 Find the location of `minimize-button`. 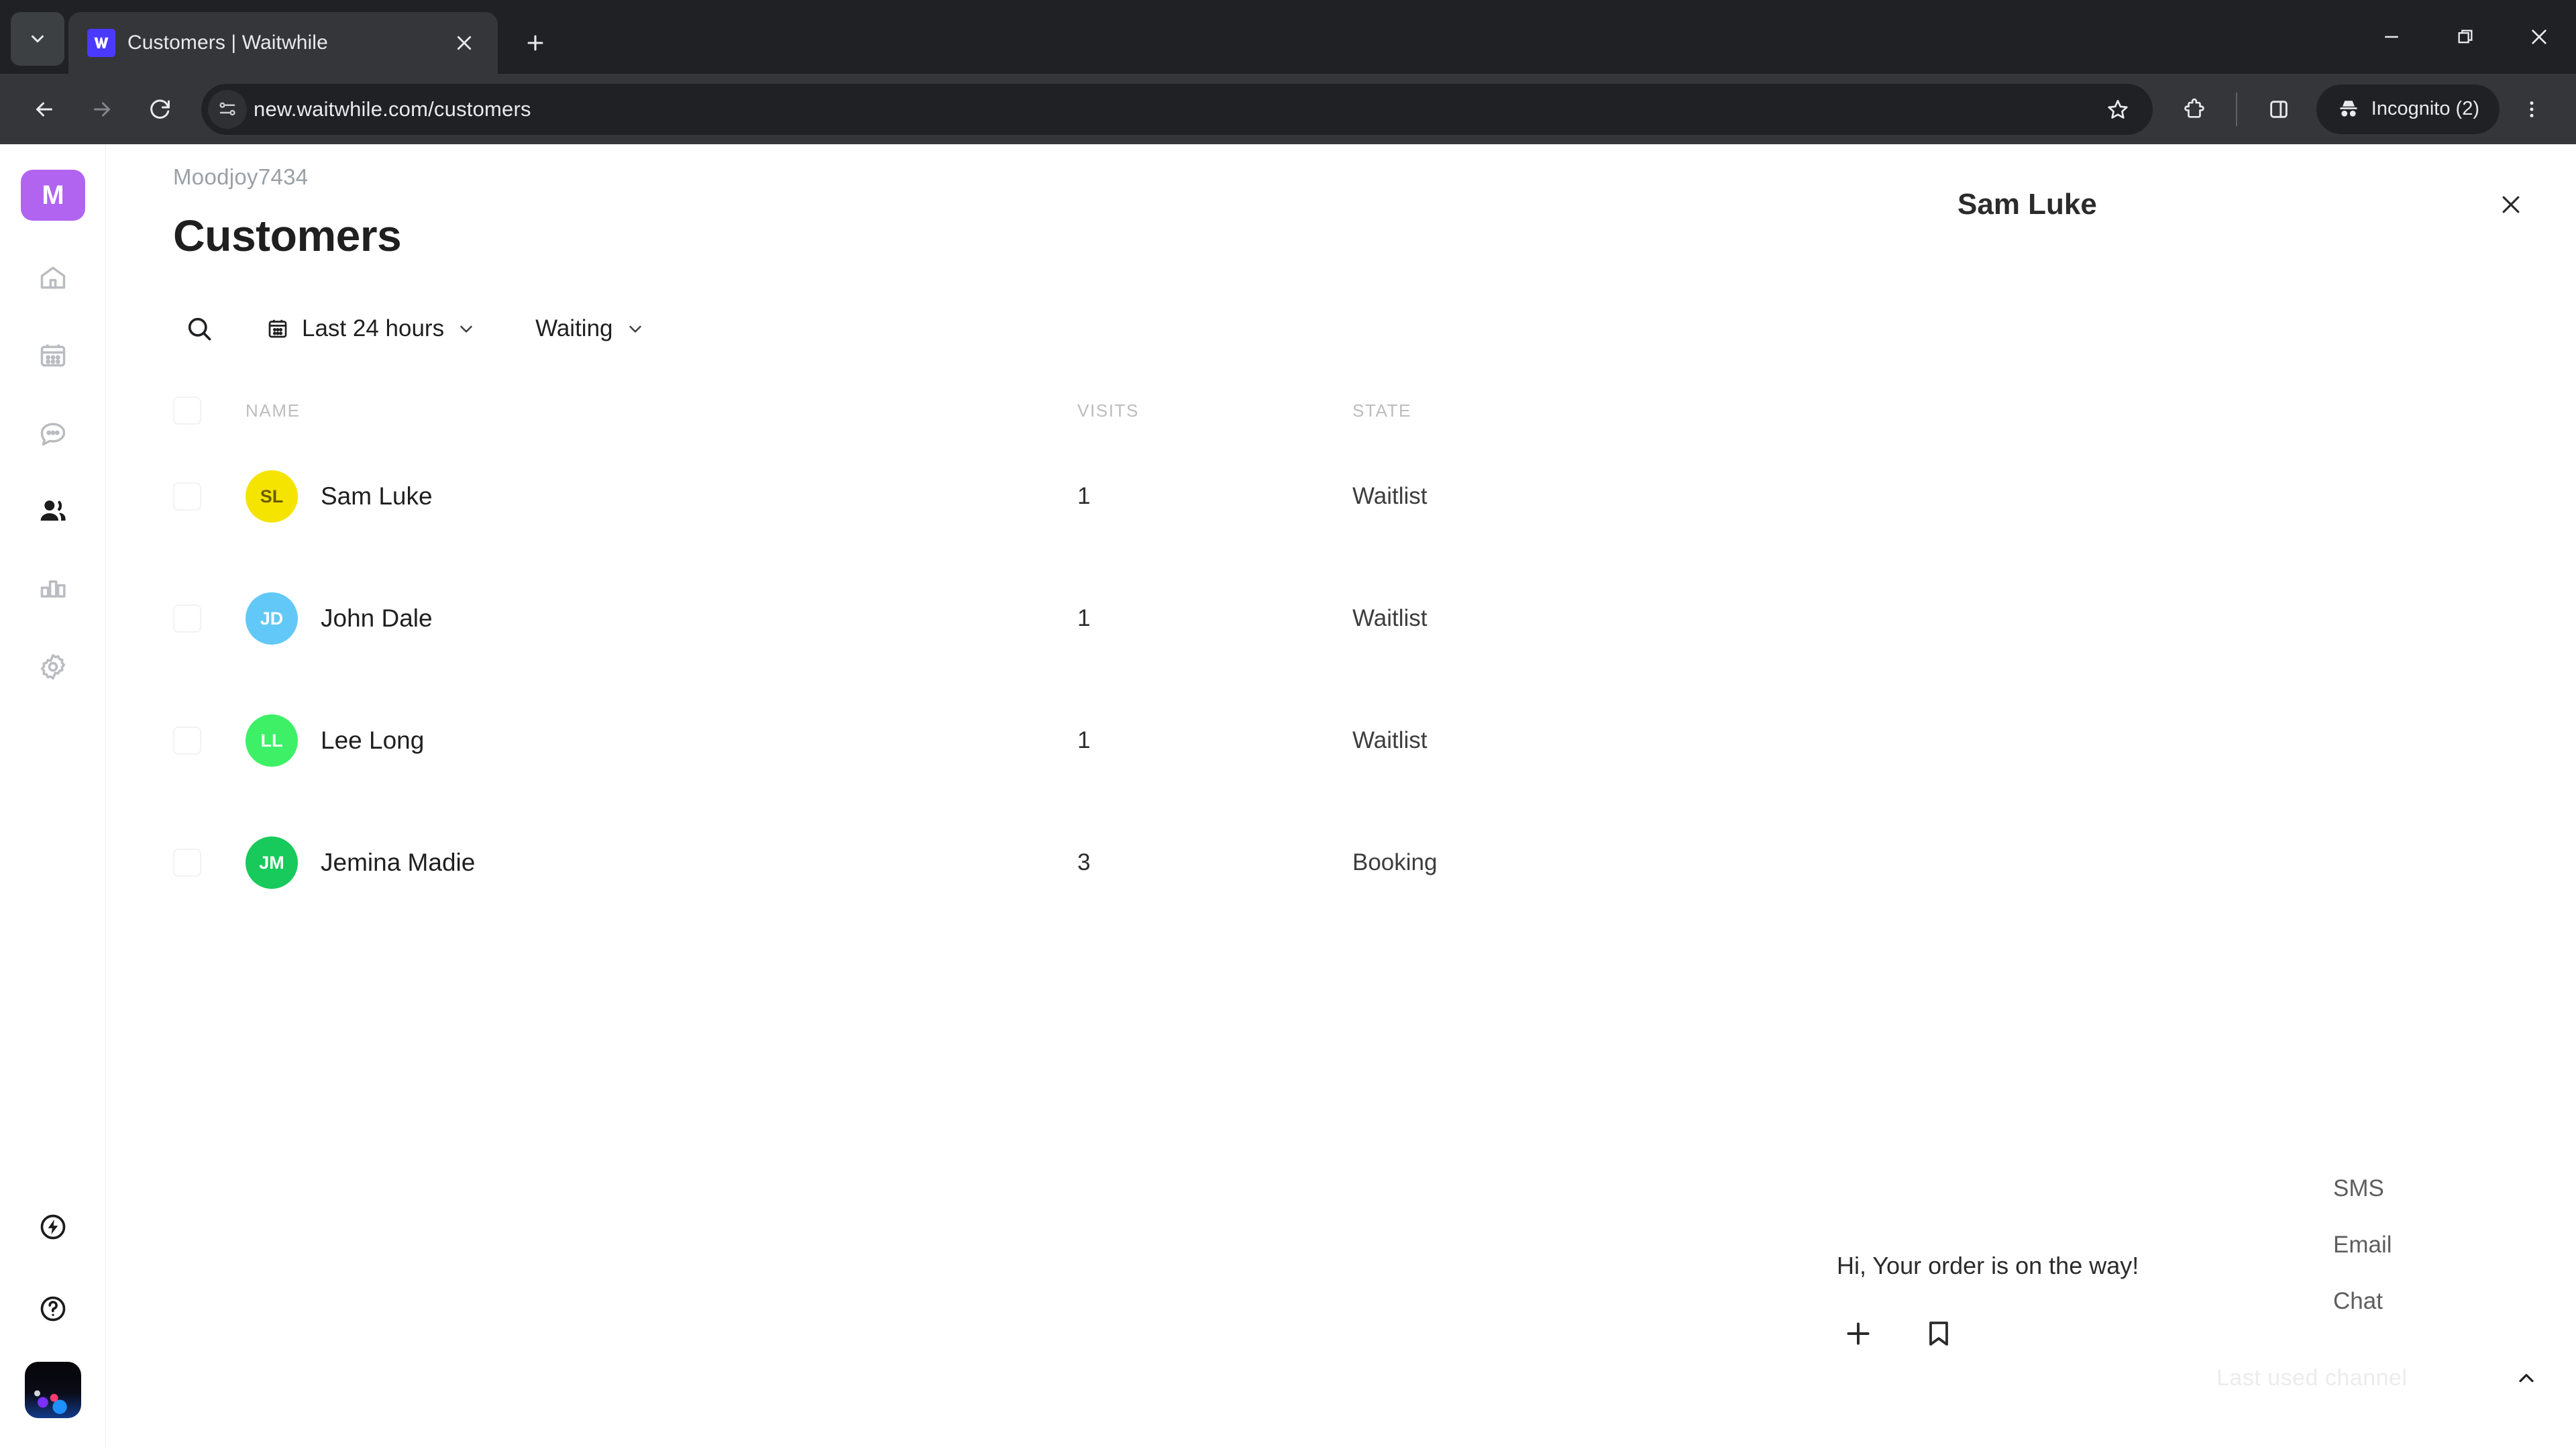

minimize-button is located at coordinates (2391, 37).